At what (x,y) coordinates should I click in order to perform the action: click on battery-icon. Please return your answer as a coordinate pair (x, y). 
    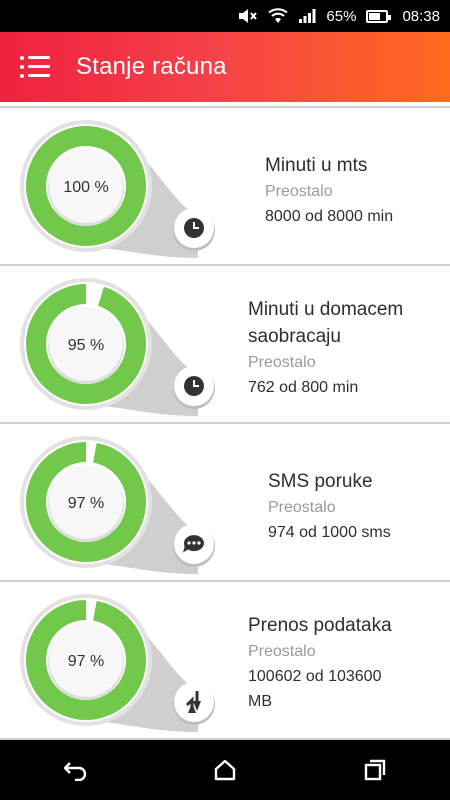
    Looking at the image, I should click on (379, 16).